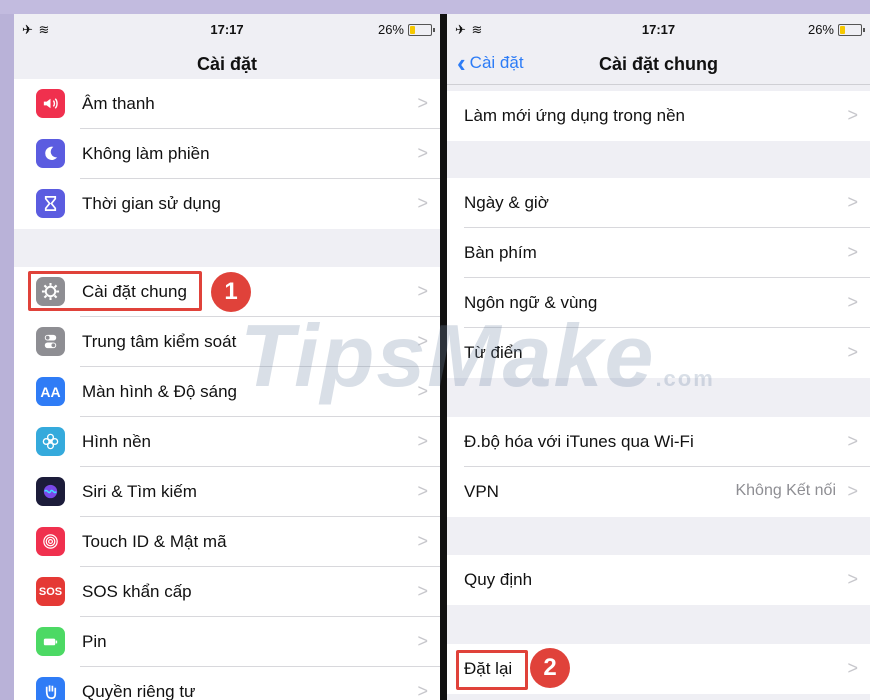 The image size is (870, 700). Describe the element at coordinates (50, 103) in the screenshot. I see `sound-icon` at that location.